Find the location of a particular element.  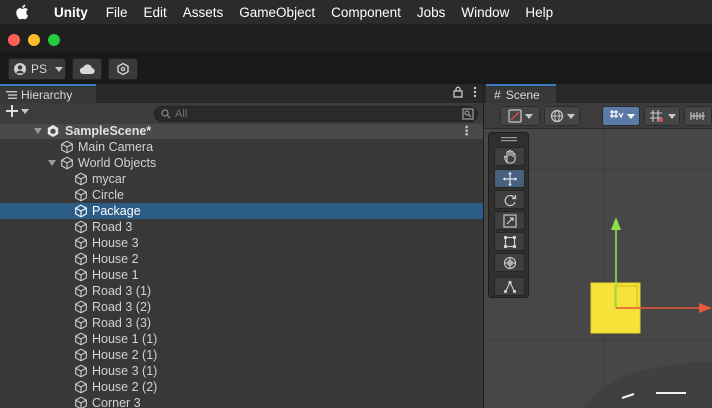

menu-jobs: Jobs is located at coordinates (431, 12).